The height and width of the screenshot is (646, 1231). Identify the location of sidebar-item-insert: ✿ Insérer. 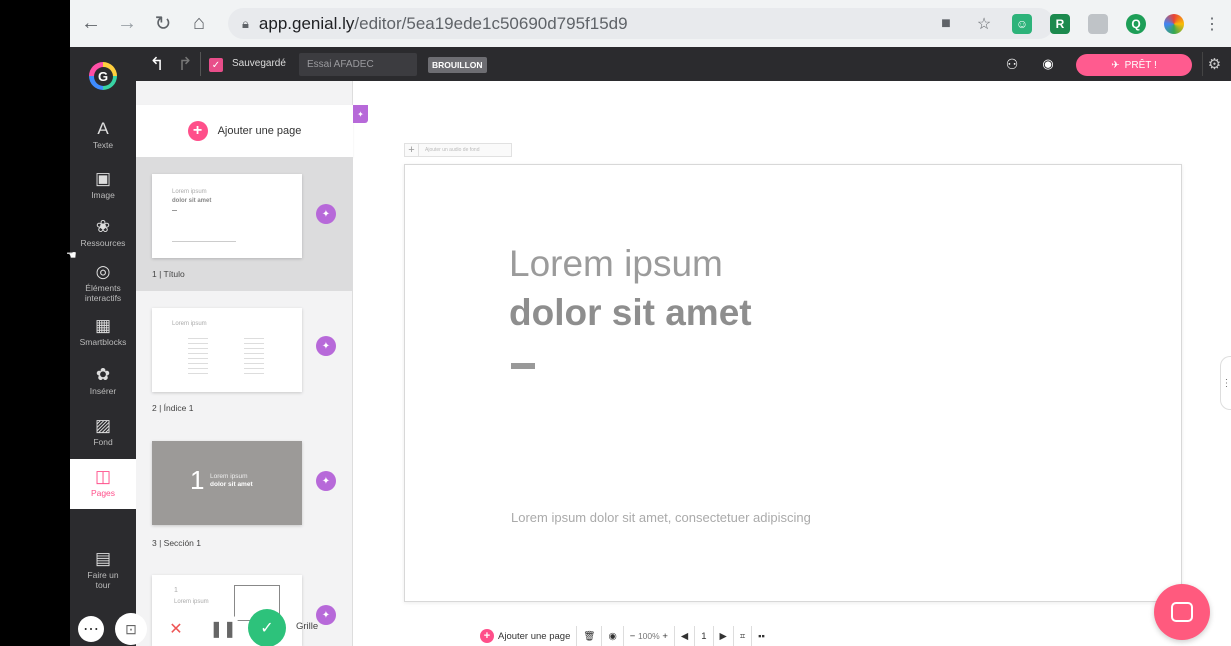
(103, 380).